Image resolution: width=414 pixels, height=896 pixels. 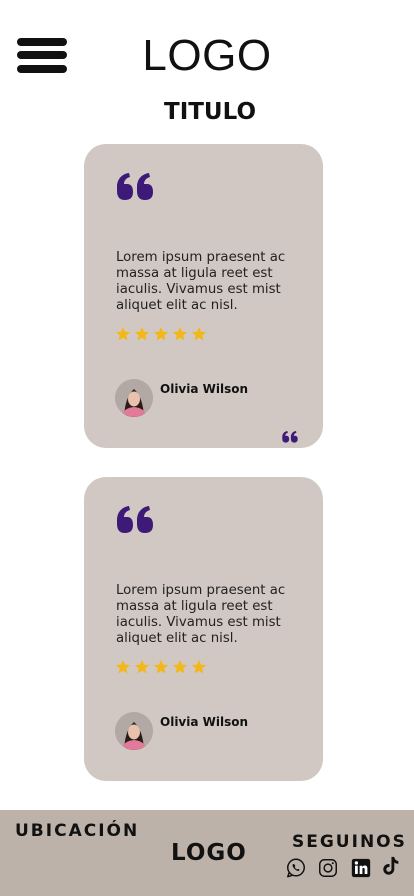 I want to click on whatsapp-icon, so click(x=296, y=868).